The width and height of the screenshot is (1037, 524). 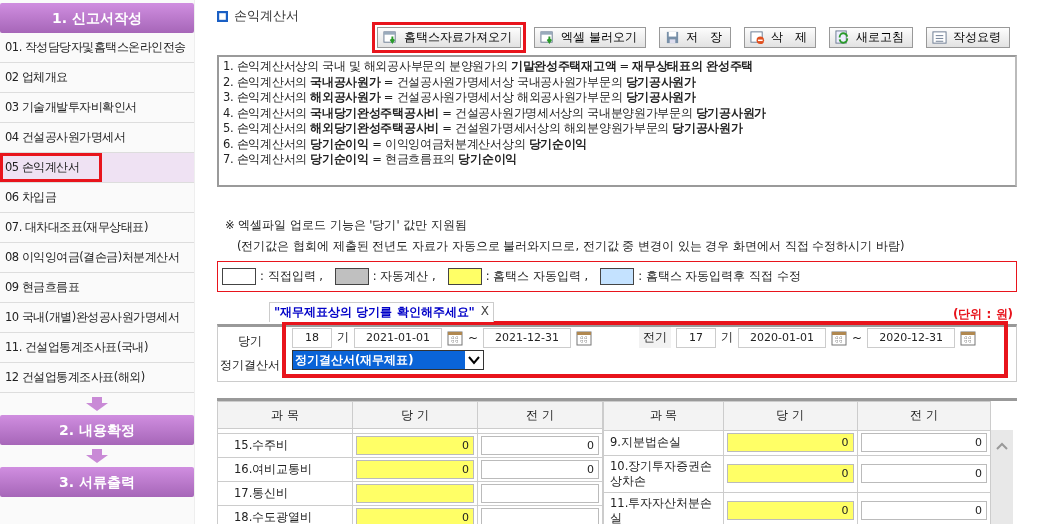 I want to click on sidebar-item: 12 건설업통계조사표(해외), so click(x=97, y=378).